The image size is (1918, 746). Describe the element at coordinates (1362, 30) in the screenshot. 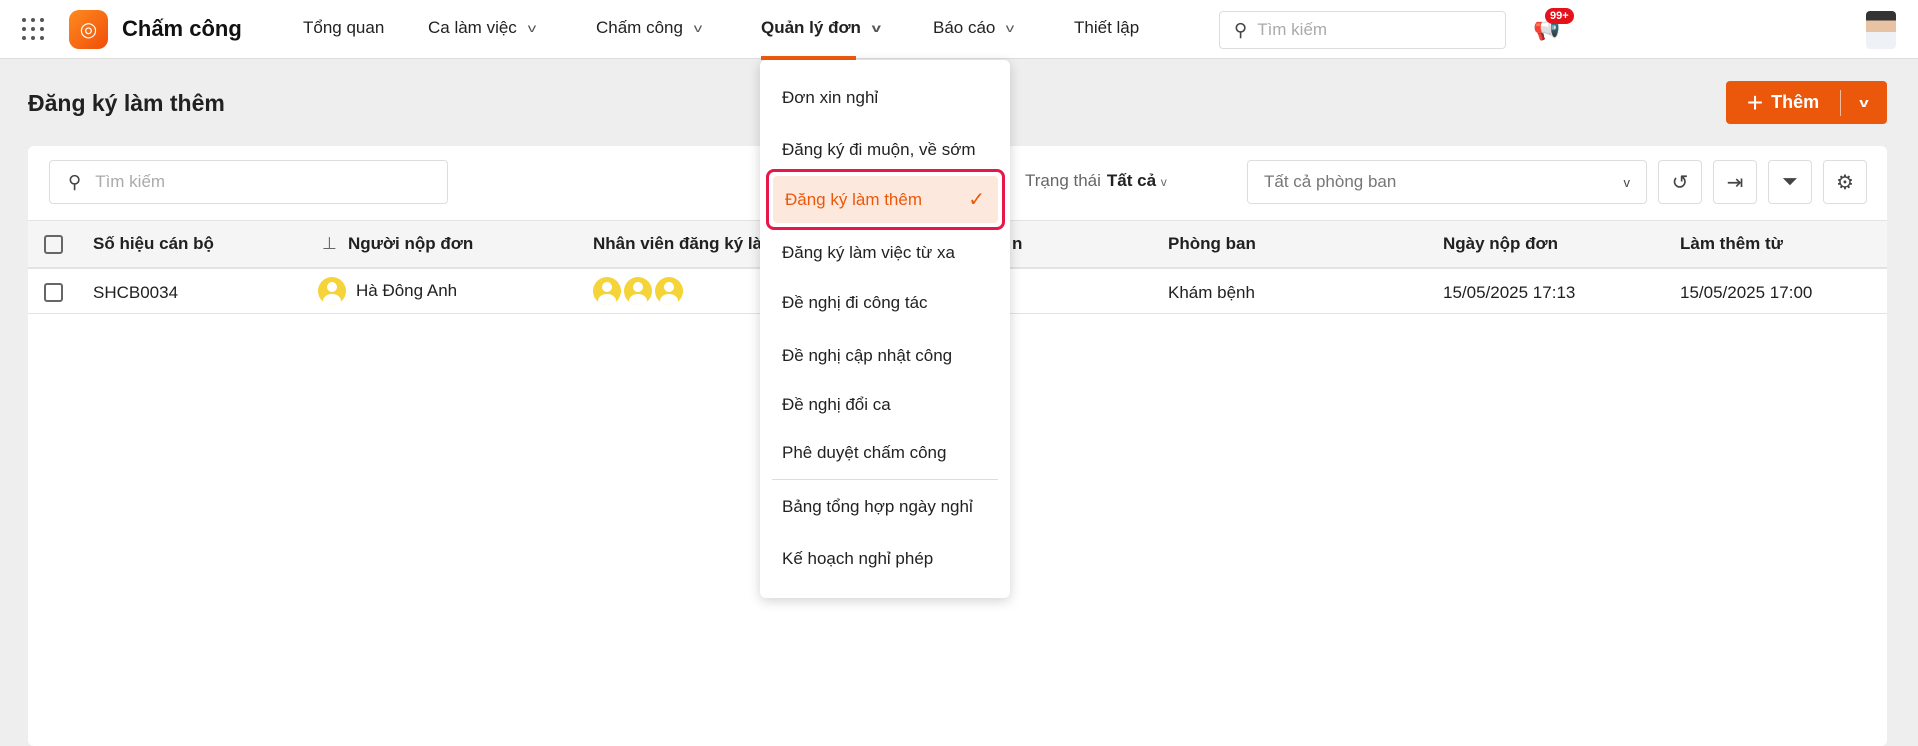

I see `header-search-input: ⚲ Tìm kiếm` at that location.